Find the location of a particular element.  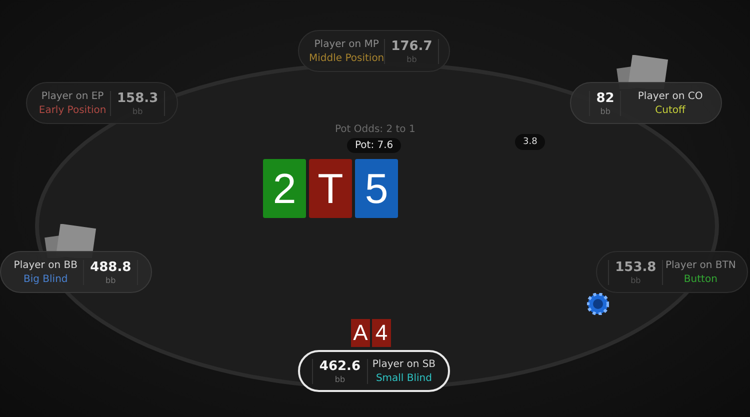

player-seat: Player on CO Cutoff 82 bb is located at coordinates (646, 103).